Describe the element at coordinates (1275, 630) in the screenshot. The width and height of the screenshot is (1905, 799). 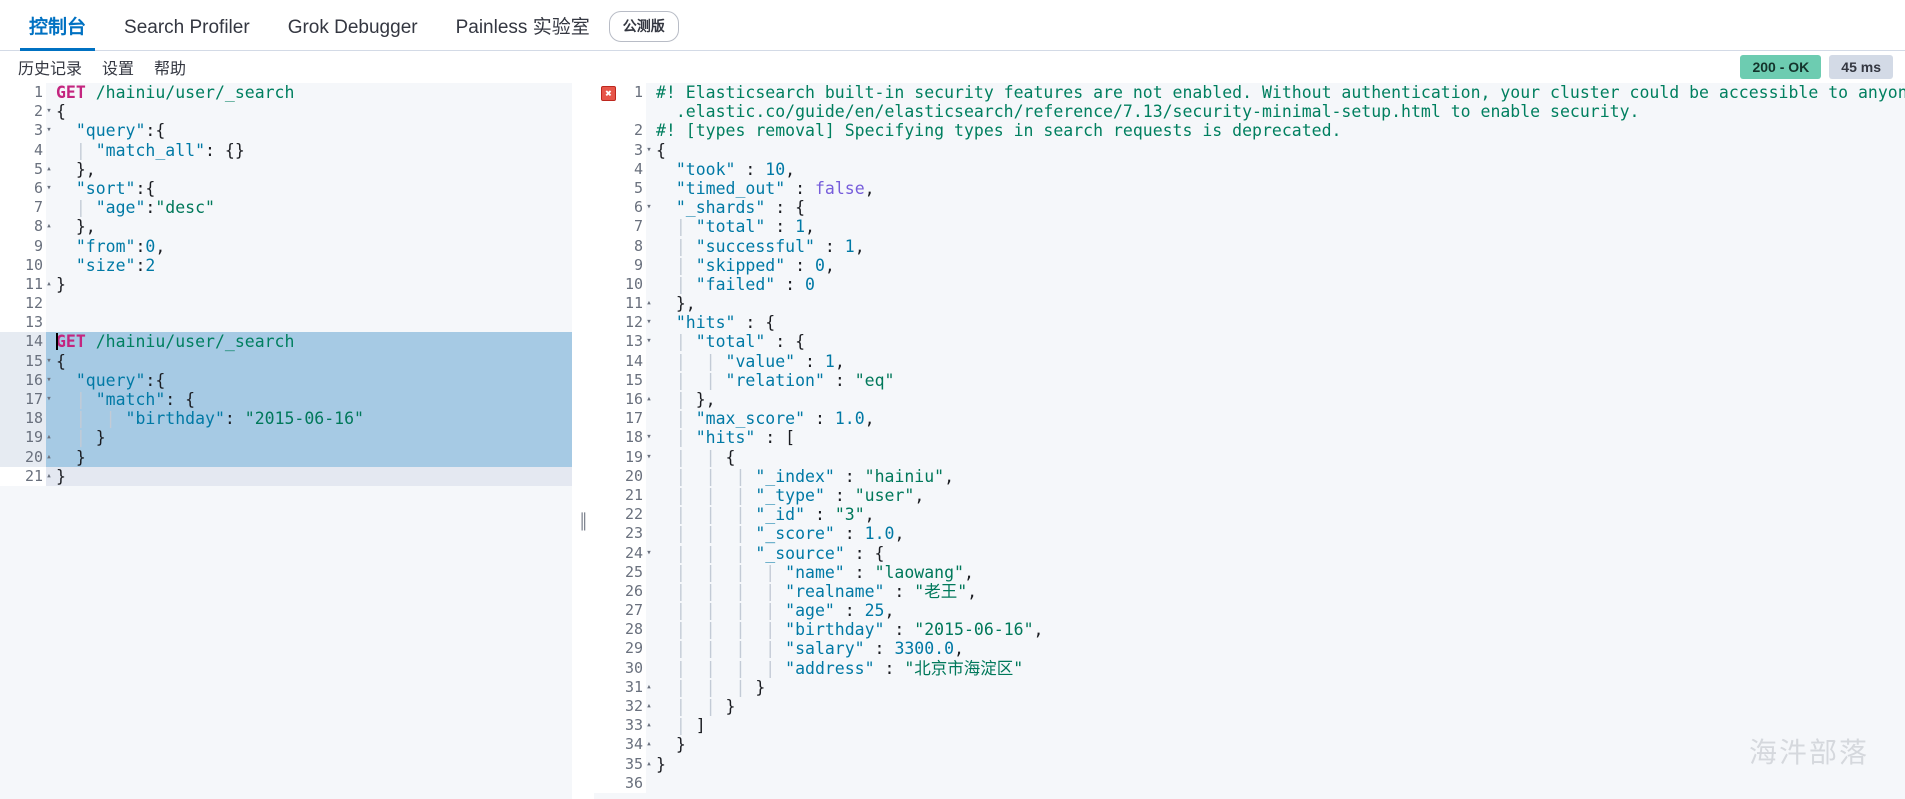
I see `output-line-text: | | | | "birthday" : "2015-06-16",` at that location.